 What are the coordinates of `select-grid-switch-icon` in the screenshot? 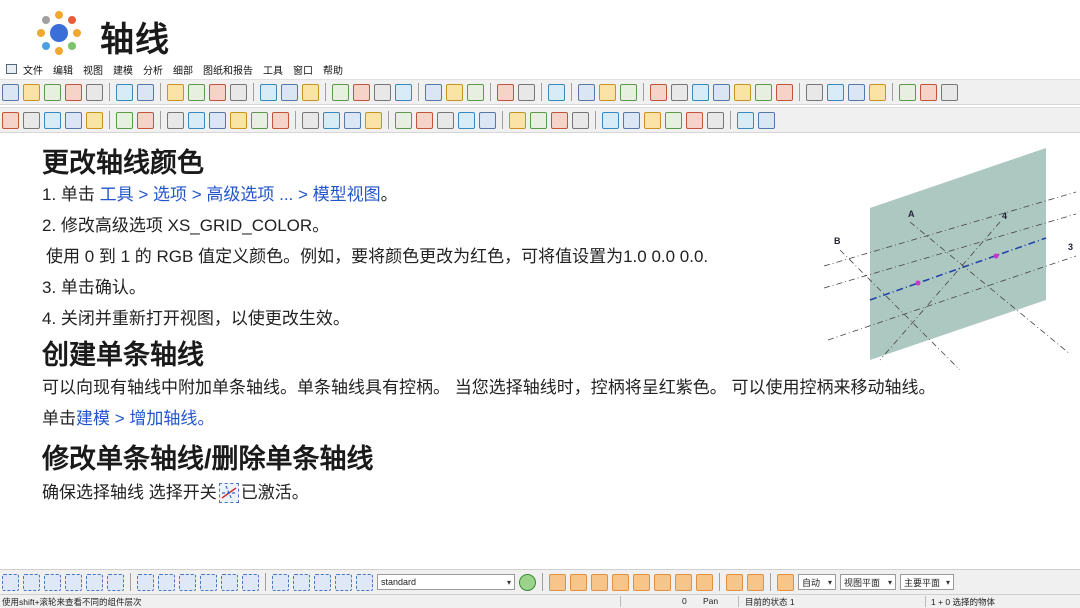 It's located at (228, 493).